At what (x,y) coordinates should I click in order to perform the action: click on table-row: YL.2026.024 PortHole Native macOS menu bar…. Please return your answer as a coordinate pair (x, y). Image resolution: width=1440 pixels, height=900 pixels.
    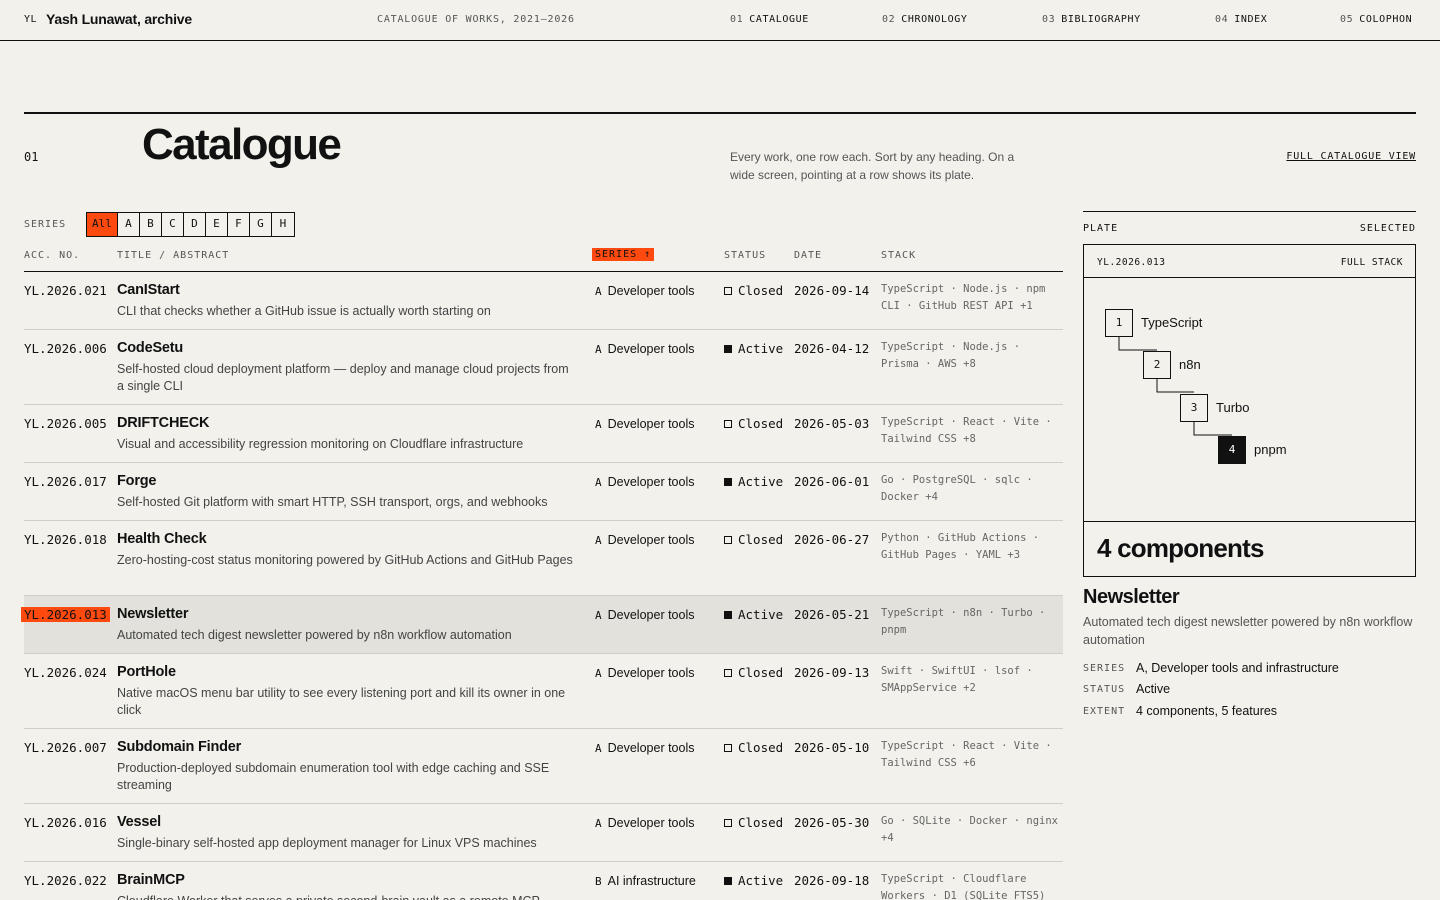
    Looking at the image, I should click on (543, 691).